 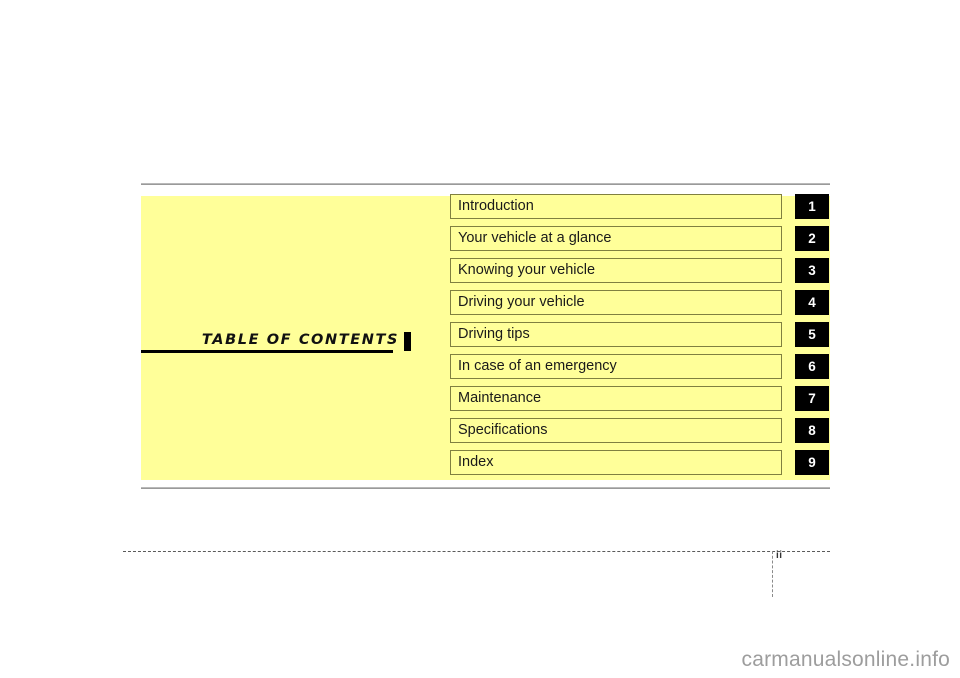 What do you see at coordinates (616, 334) in the screenshot?
I see `toc-entry-driving-tips: Driving tips` at bounding box center [616, 334].